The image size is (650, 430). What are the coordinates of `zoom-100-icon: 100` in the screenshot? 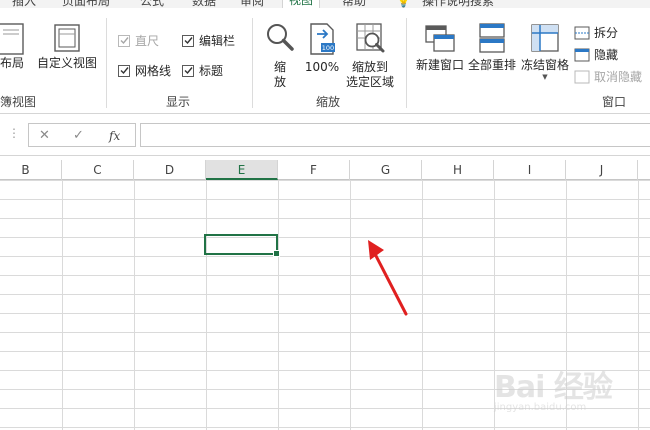 It's located at (322, 39).